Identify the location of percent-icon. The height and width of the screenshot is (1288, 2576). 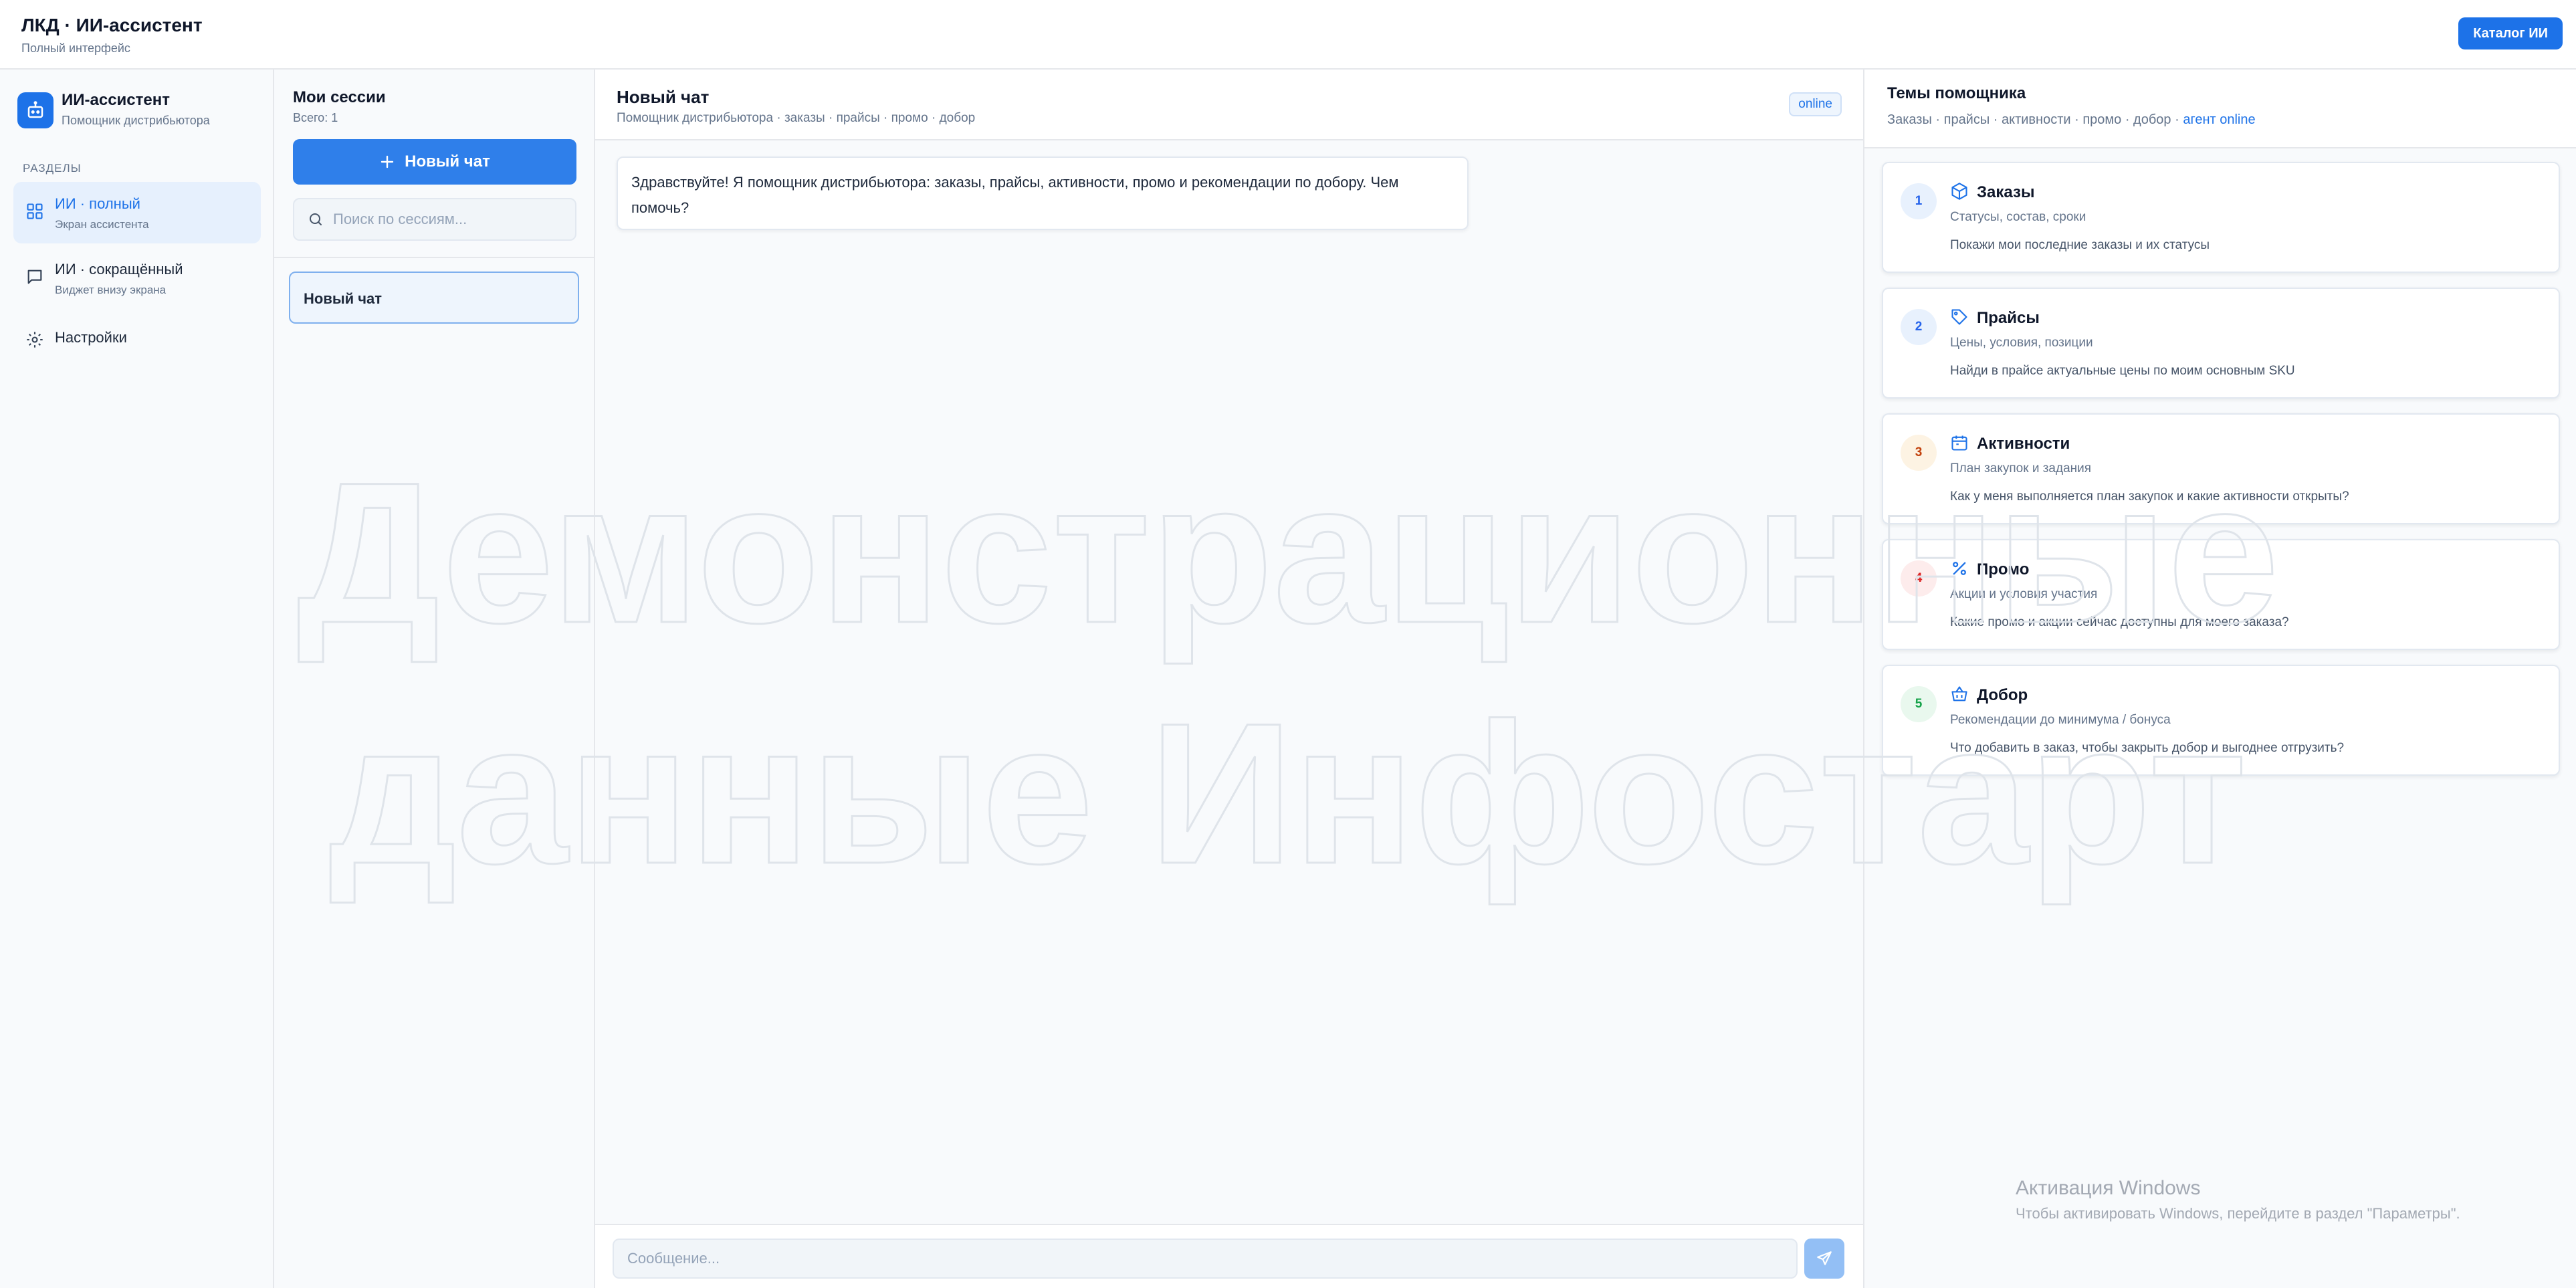
(1960, 569).